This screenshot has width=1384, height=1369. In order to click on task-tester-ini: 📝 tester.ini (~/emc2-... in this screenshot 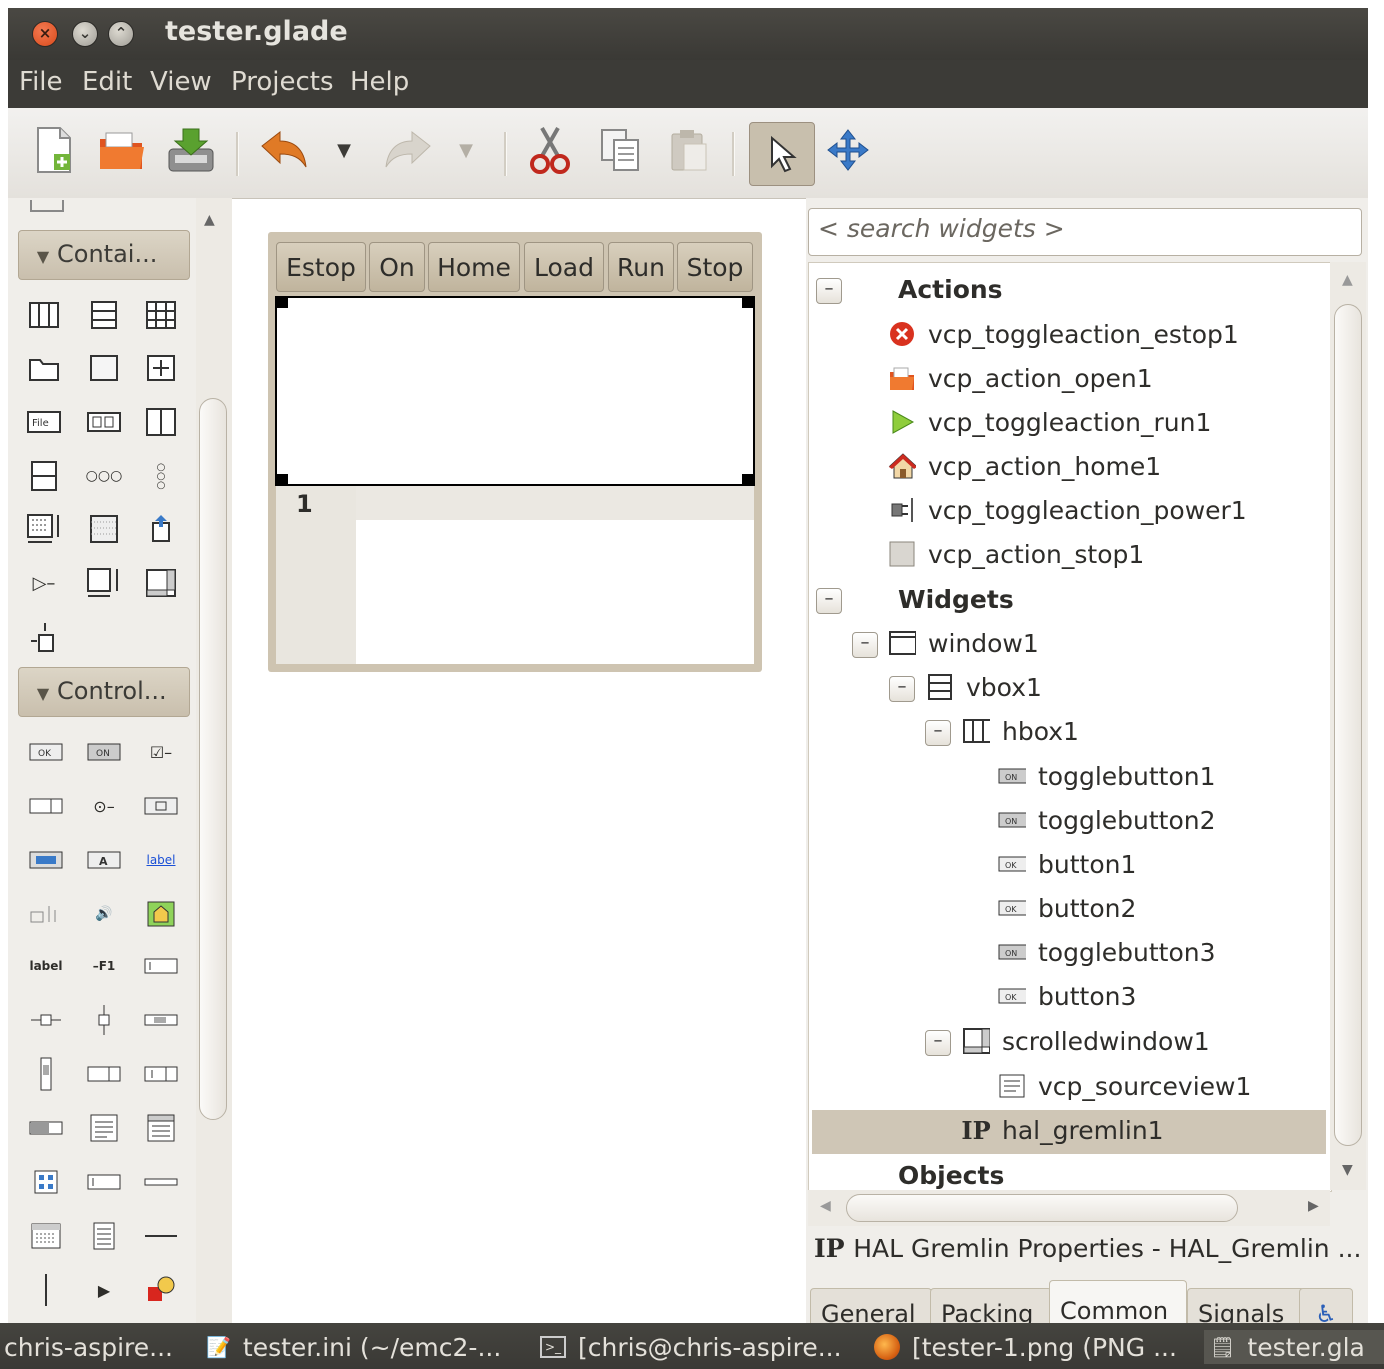, I will do `click(353, 1347)`.